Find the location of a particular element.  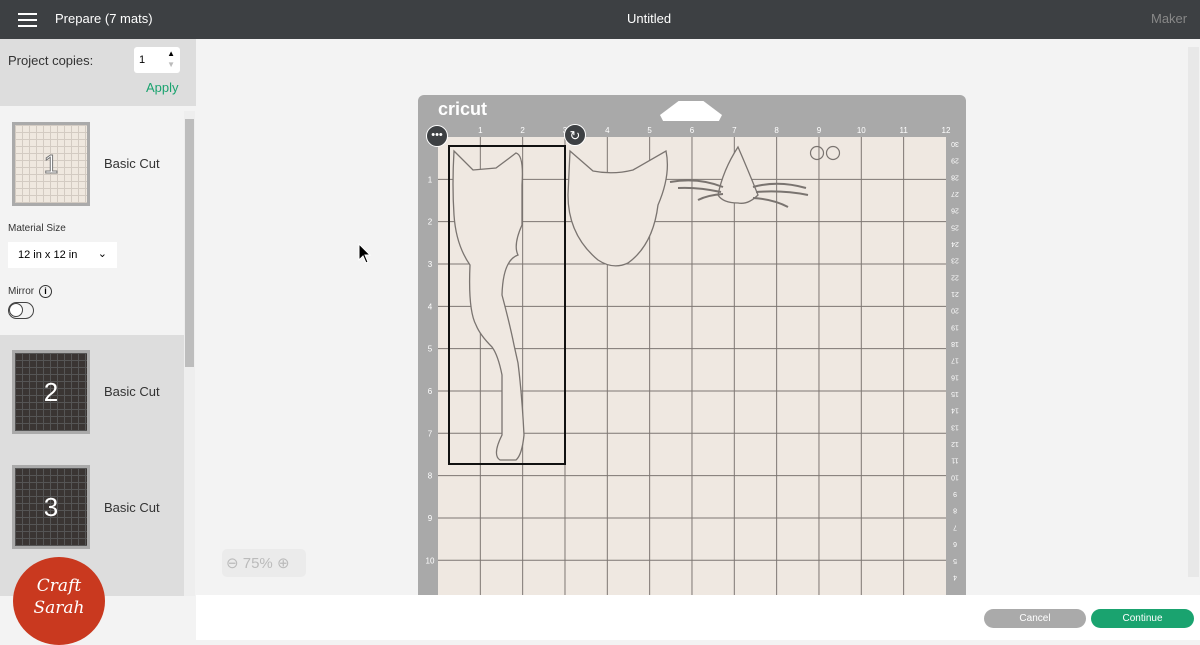

ruler-label-top: 4 is located at coordinates (607, 130).